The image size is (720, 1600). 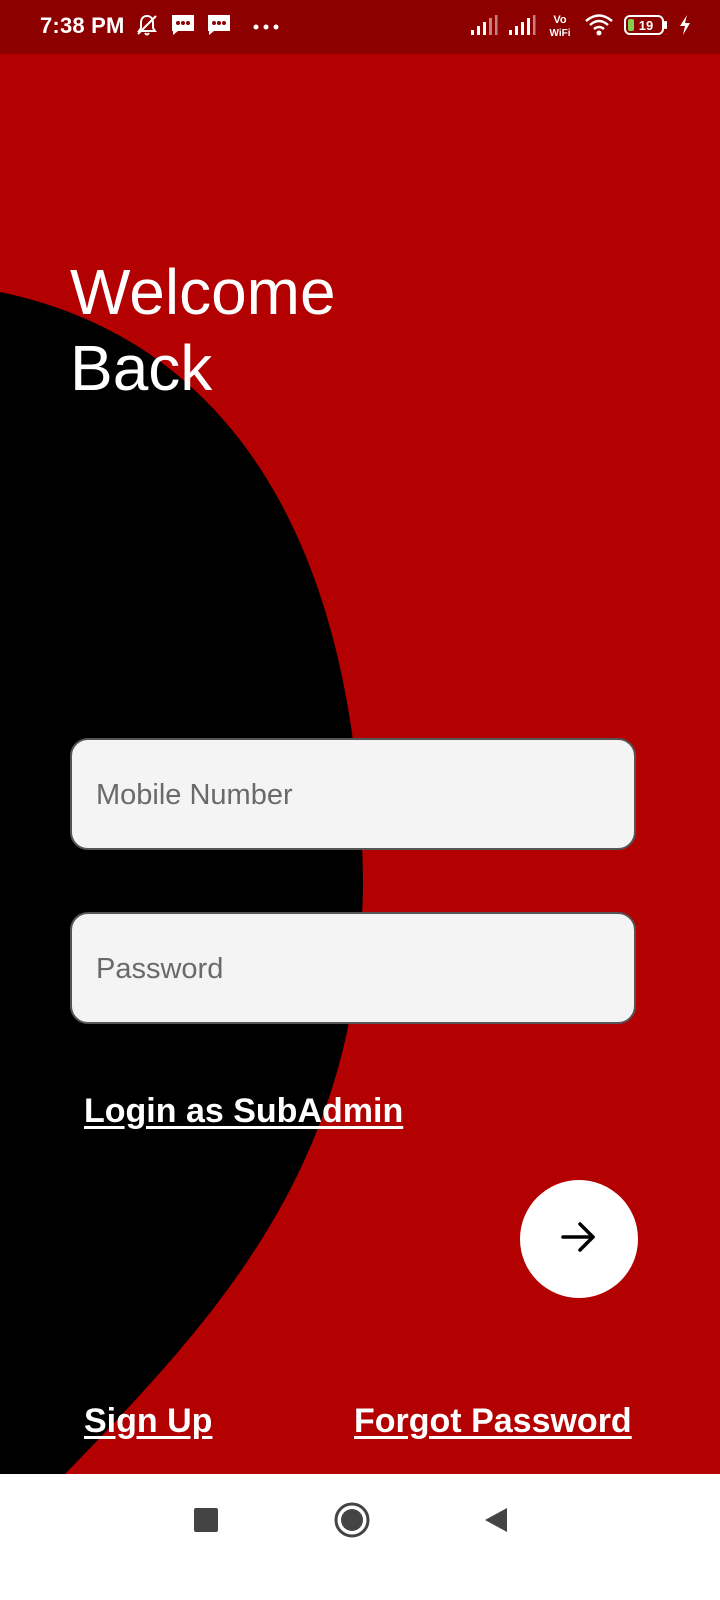 What do you see at coordinates (266, 27) in the screenshot?
I see `more-dots-icon` at bounding box center [266, 27].